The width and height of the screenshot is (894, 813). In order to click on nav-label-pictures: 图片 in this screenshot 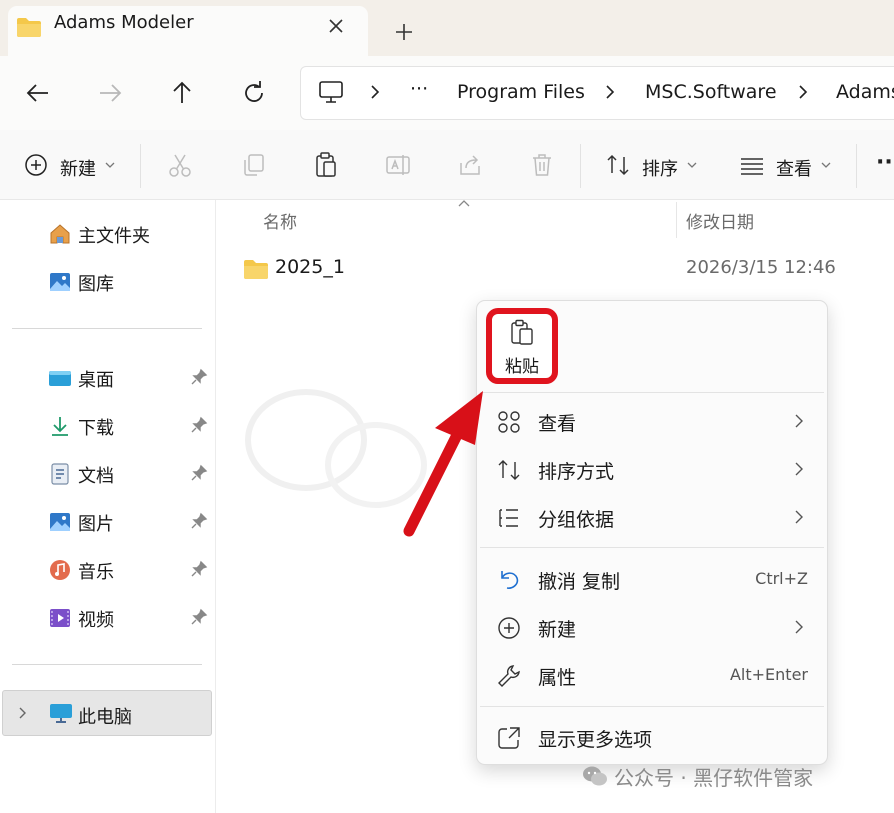, I will do `click(96, 524)`.